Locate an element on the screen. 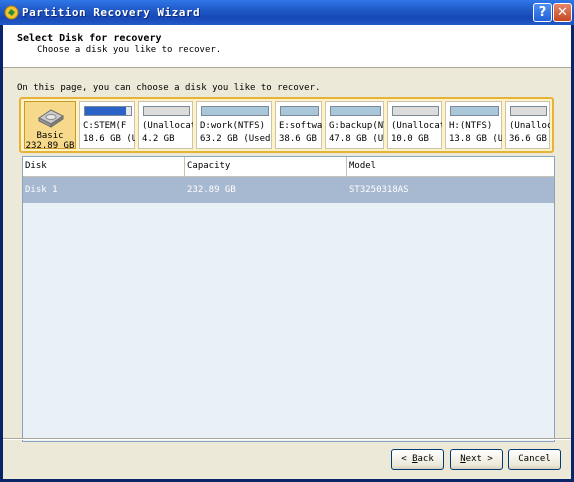 Image resolution: width=574 pixels, height=482 pixels. window-title: Partition Recovery Wizard is located at coordinates (111, 12).